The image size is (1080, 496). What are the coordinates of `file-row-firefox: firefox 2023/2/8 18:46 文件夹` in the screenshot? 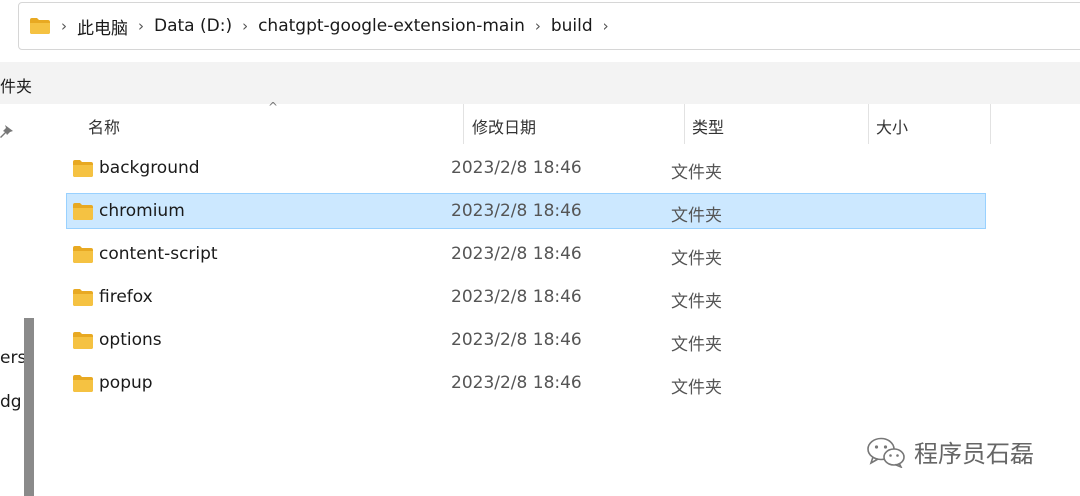 It's located at (526, 297).